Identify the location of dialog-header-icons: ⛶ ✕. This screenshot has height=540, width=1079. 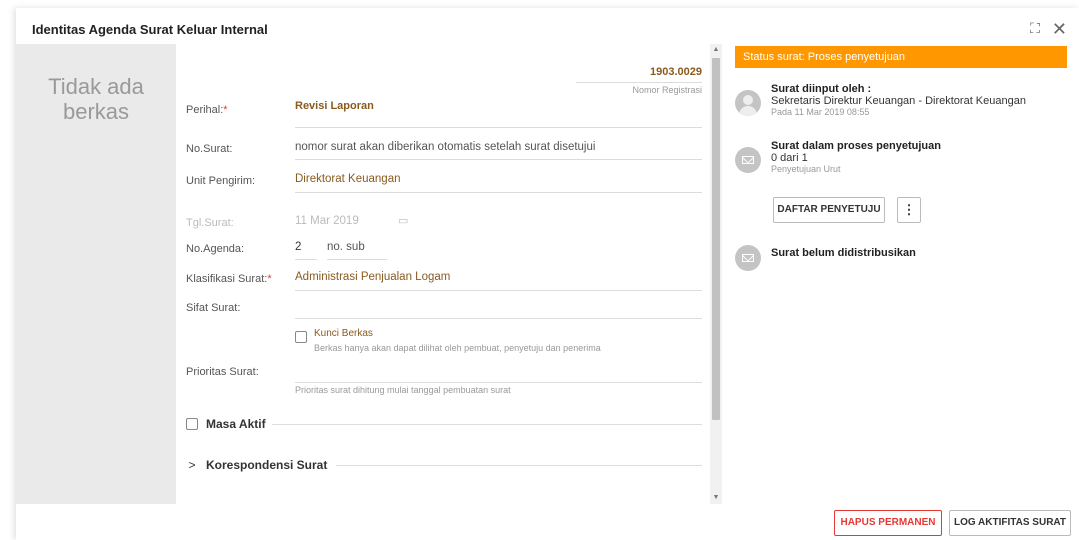
(1048, 29).